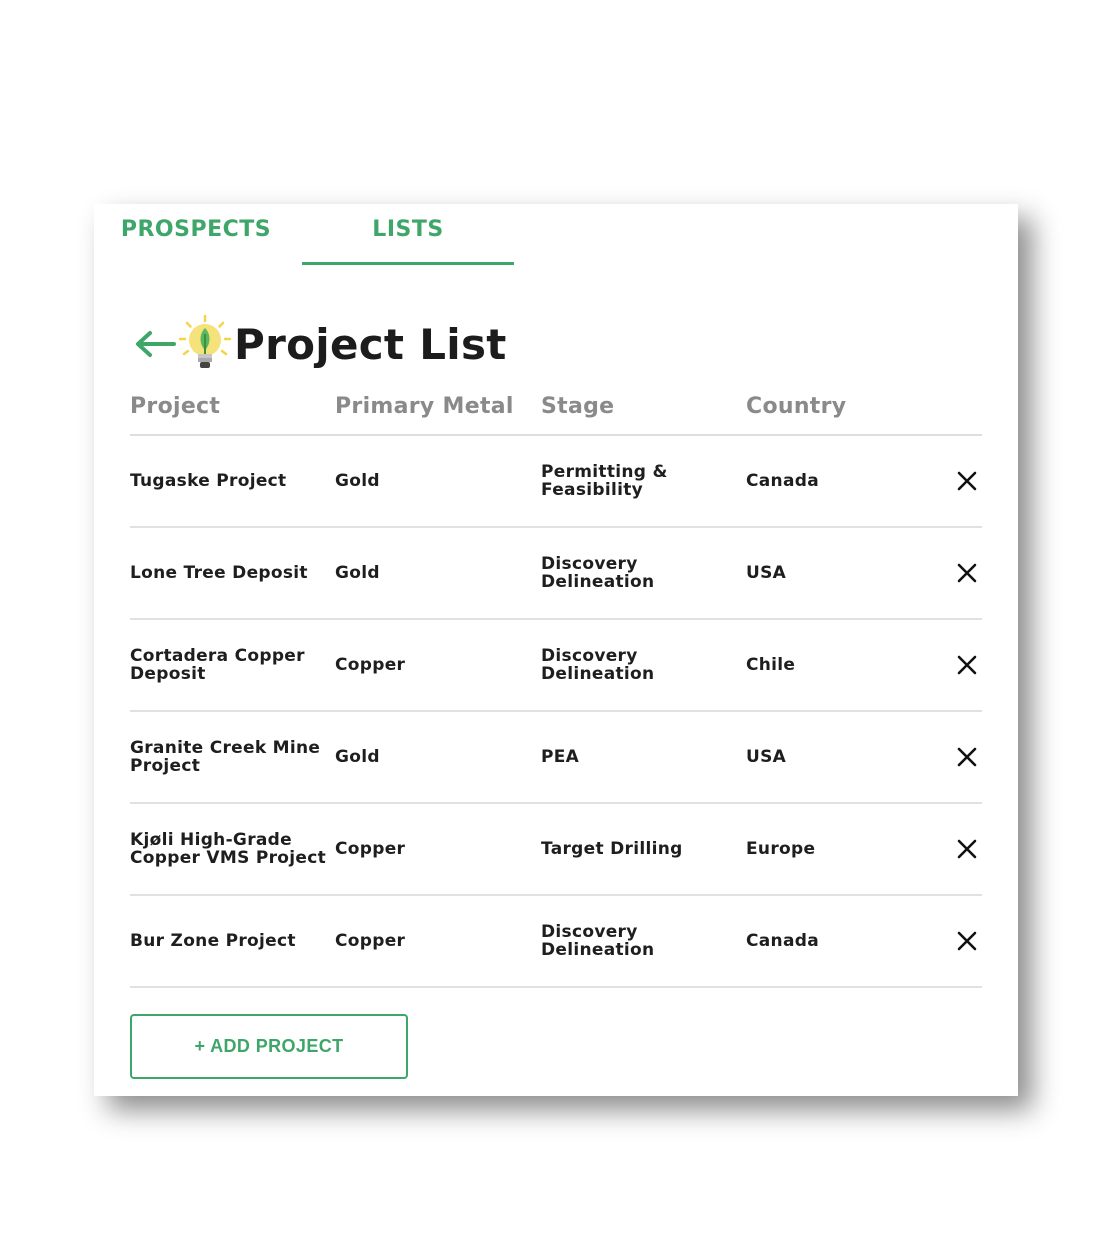 The height and width of the screenshot is (1250, 1112). Describe the element at coordinates (205, 344) in the screenshot. I see `lightbulb-icon` at that location.